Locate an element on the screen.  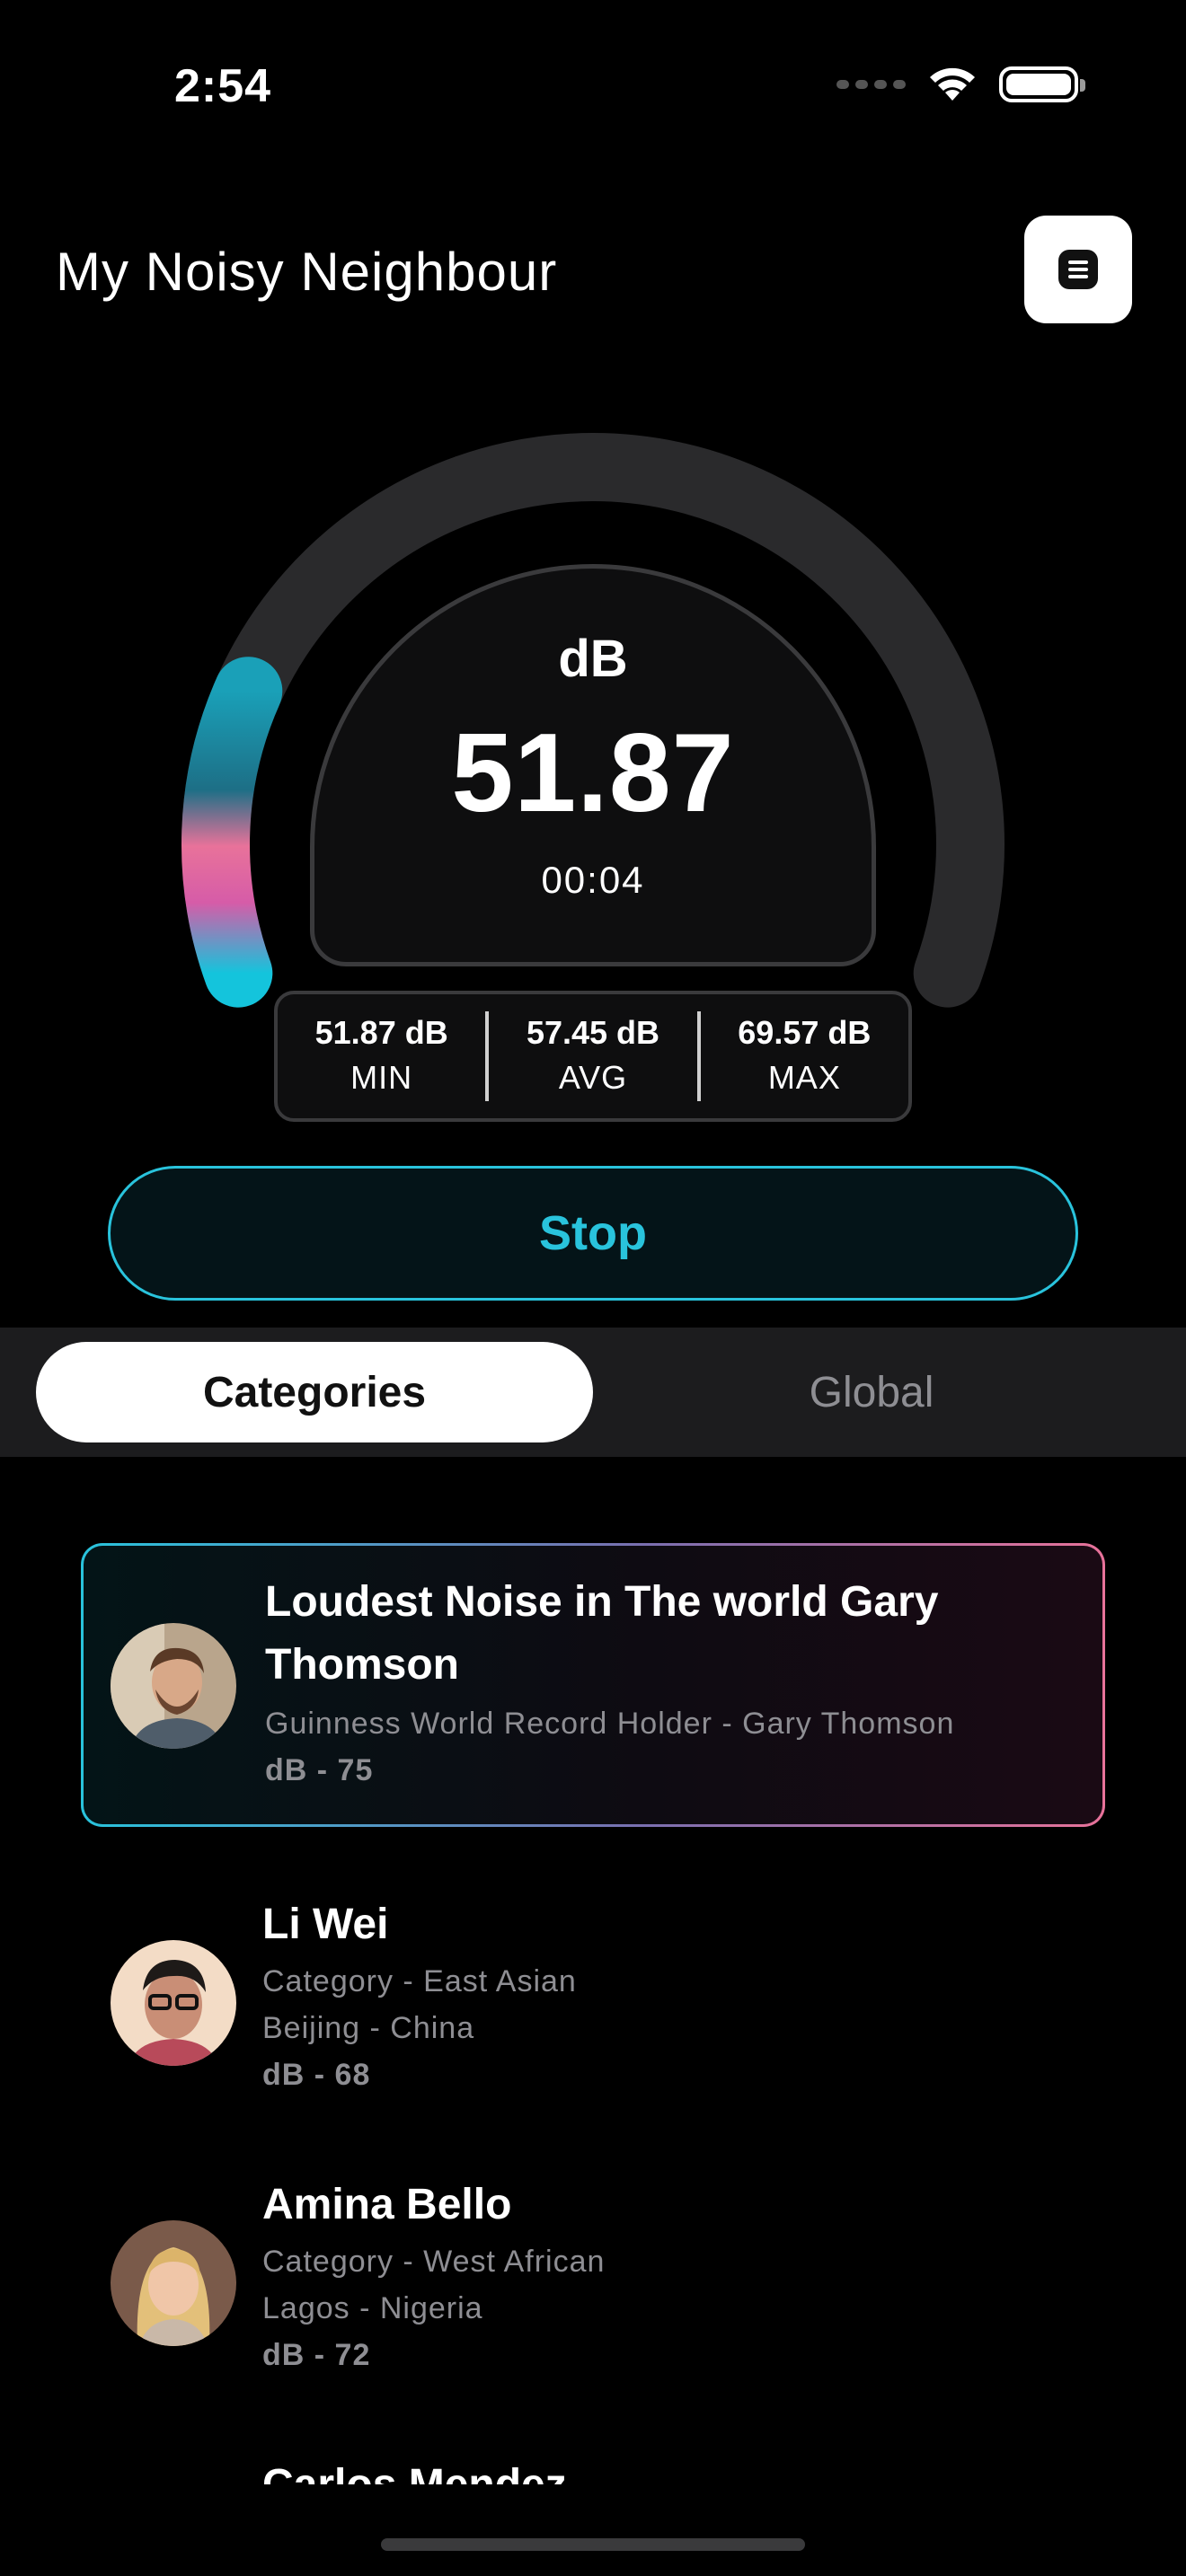
stat-min: 51.87 dB MIN is located at coordinates (381, 1056).